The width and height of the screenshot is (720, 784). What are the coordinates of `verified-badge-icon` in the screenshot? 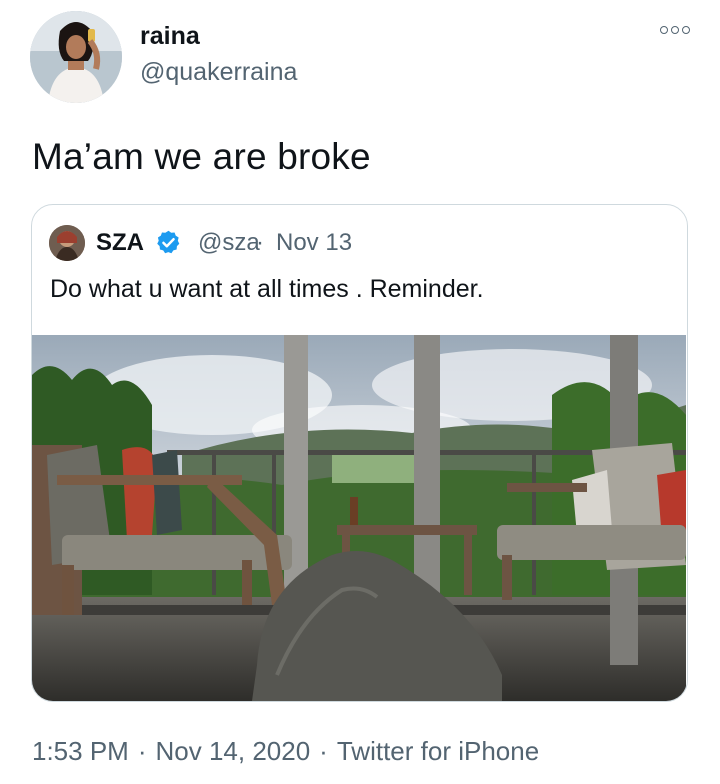 It's located at (168, 242).